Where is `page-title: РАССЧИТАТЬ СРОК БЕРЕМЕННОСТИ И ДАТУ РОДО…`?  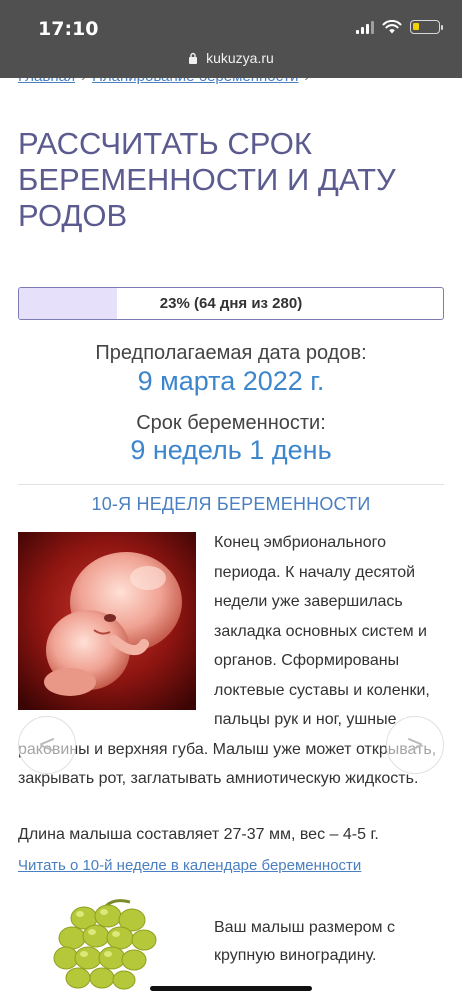
page-title: РАССЧИТАТЬ СРОК БЕРЕМЕННОСТИ И ДАТУ РОДО… is located at coordinates (207, 179).